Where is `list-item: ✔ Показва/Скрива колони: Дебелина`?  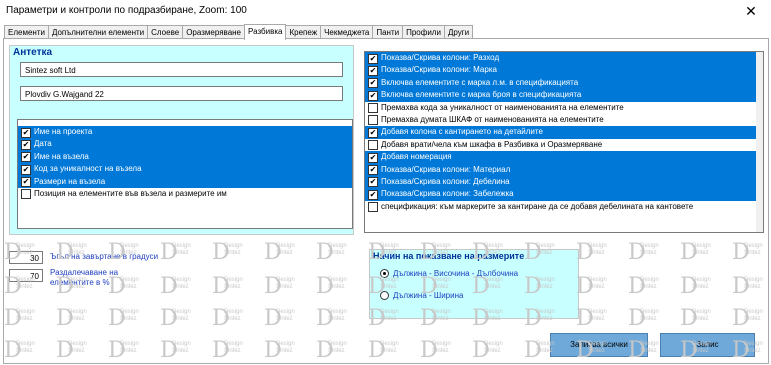 list-item: ✔ Показва/Скрива колони: Дебелина is located at coordinates (564, 182).